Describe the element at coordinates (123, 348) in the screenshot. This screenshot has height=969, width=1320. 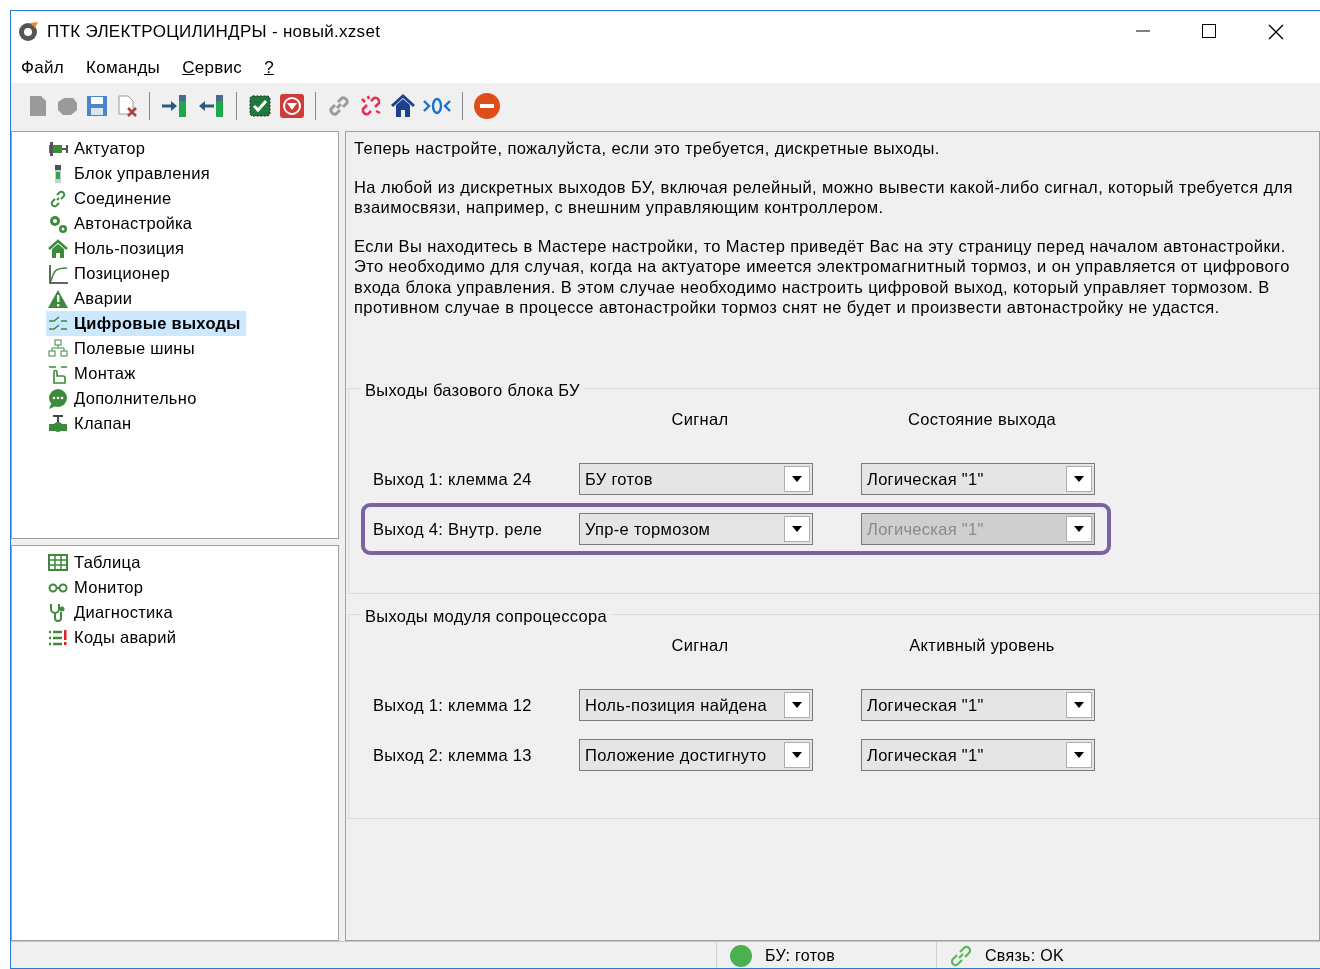
I see `tree-item: Полевые шины` at that location.